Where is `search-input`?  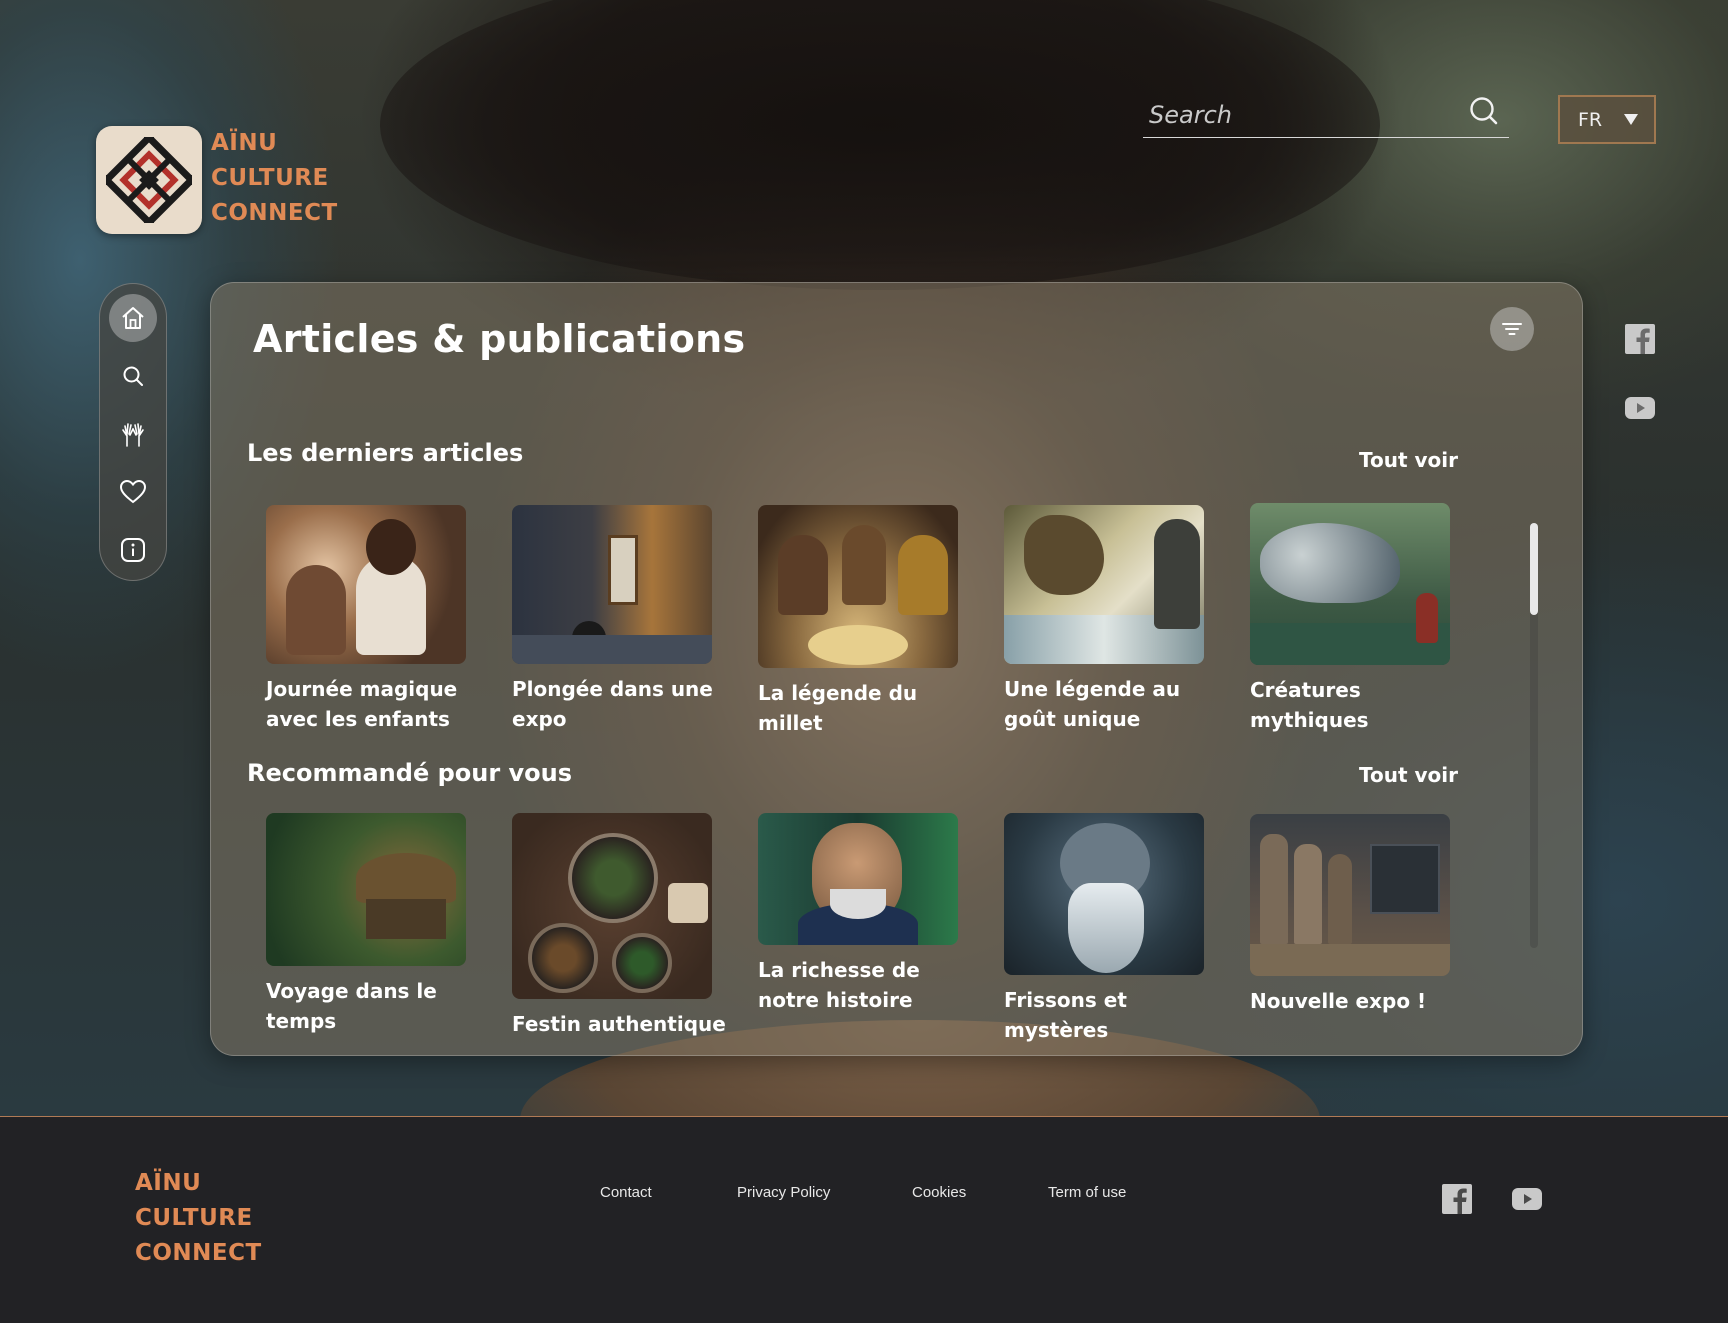 search-input is located at coordinates (1299, 115).